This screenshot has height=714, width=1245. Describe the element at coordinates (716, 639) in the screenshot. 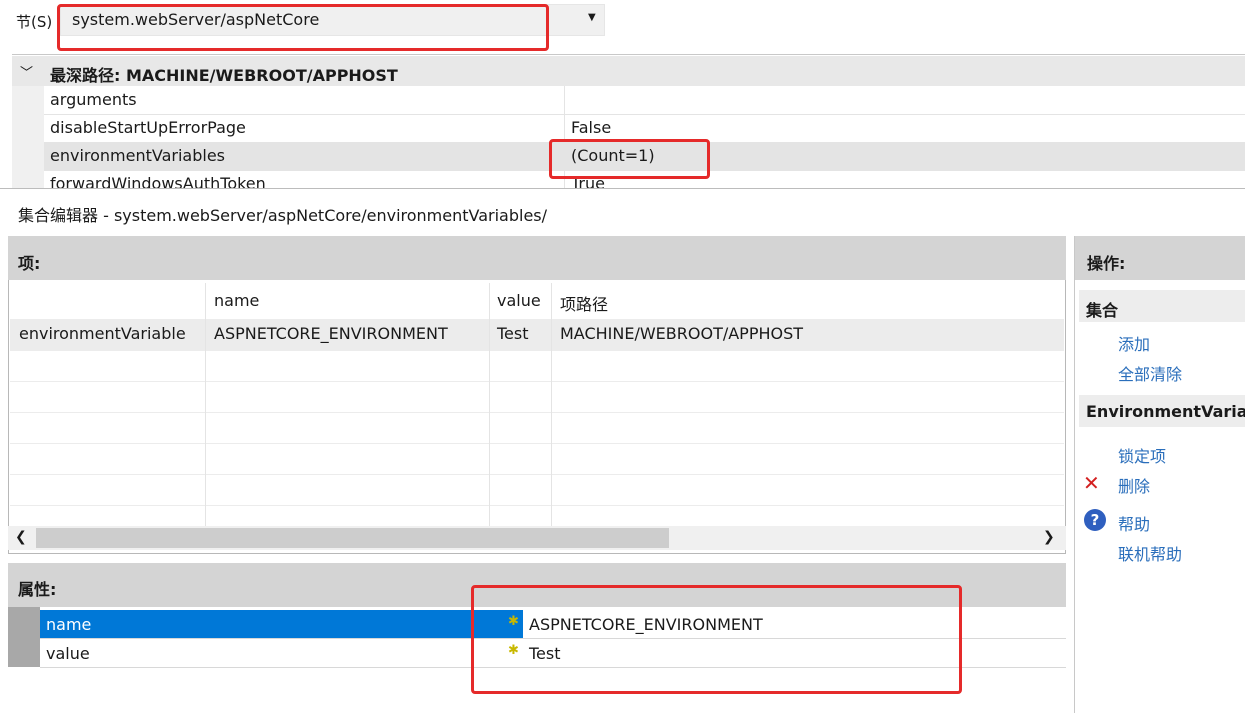

I see `annotation-box-properties` at that location.